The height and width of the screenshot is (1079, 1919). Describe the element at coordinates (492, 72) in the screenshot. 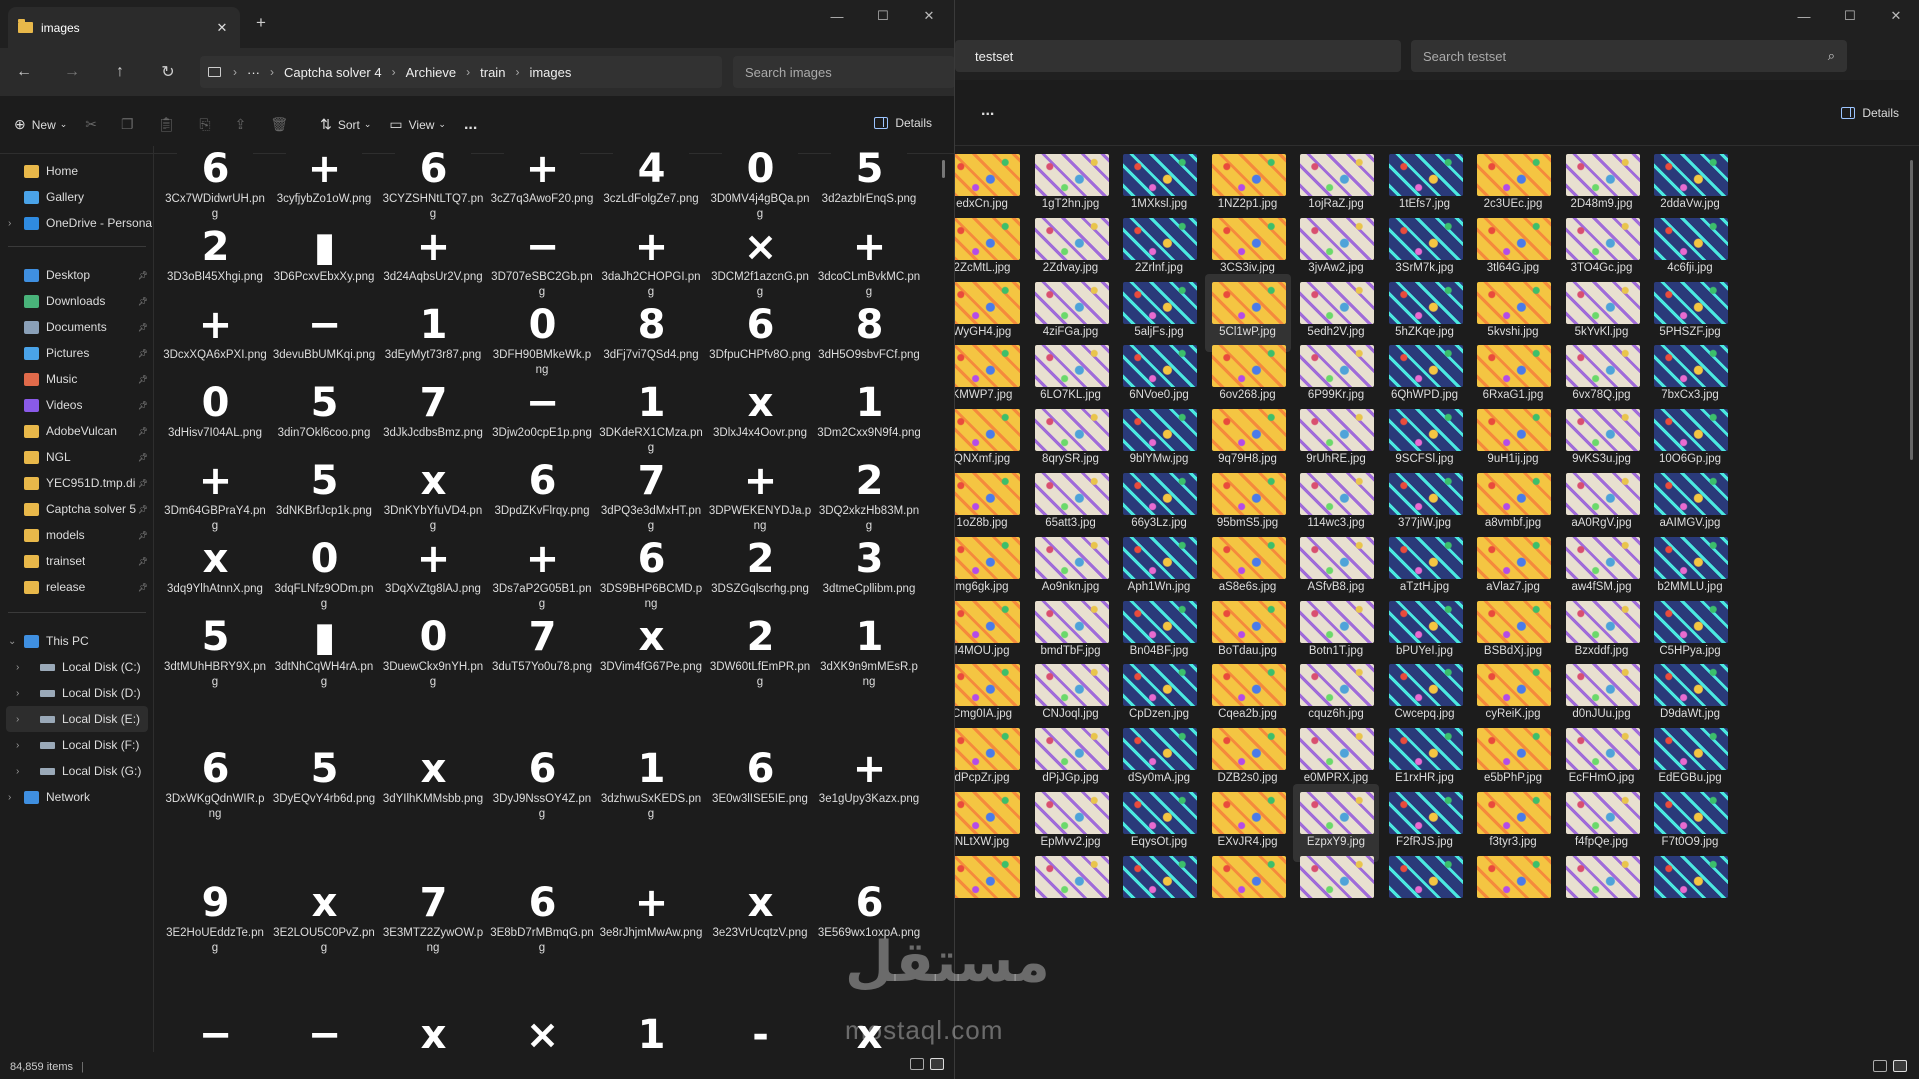

I see `breadcrumb-train: train` at that location.